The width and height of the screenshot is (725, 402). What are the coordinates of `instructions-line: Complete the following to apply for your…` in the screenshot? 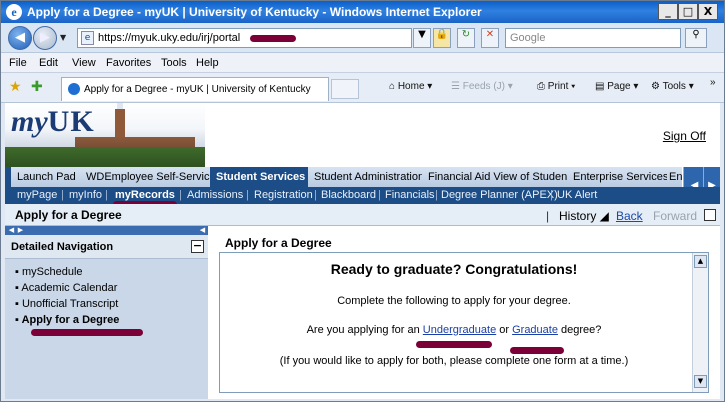 It's located at (454, 301).